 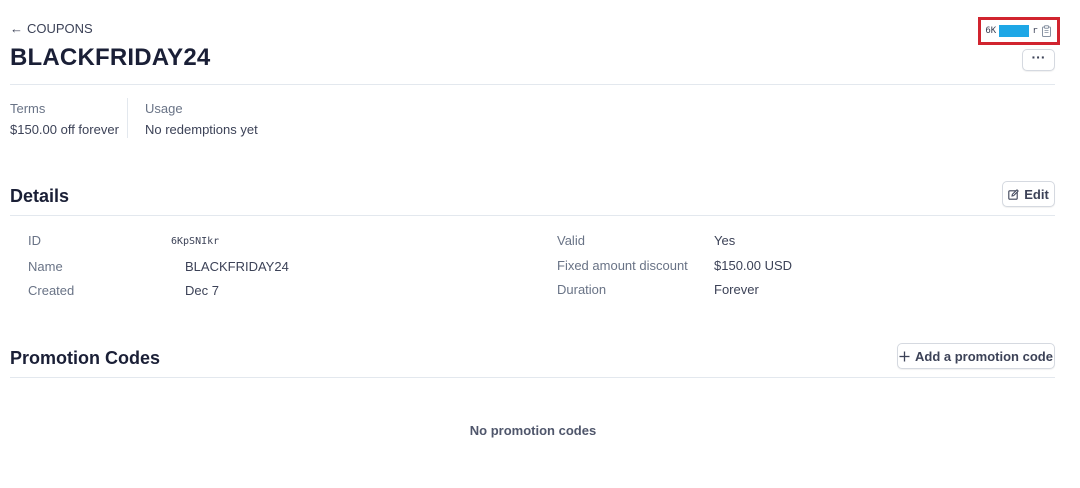 What do you see at coordinates (28, 108) in the screenshot?
I see `terms-label: Terms` at bounding box center [28, 108].